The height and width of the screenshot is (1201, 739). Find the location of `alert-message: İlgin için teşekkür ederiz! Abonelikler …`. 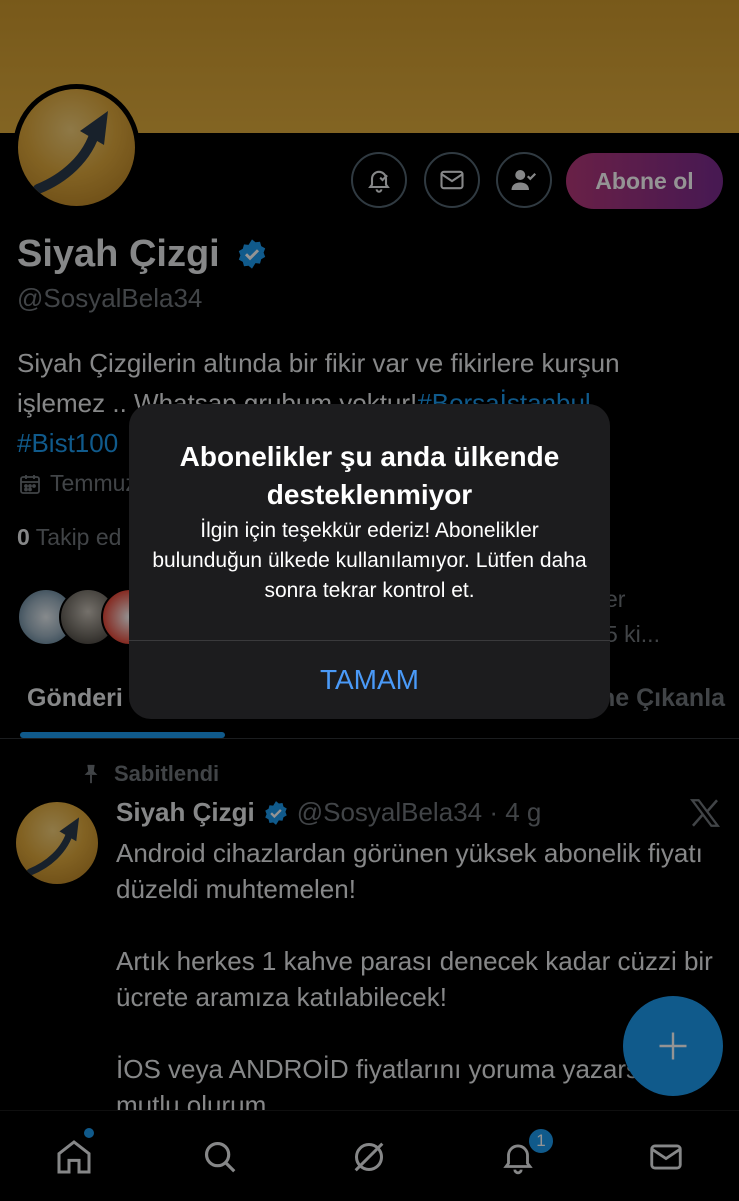

alert-message: İlgin için teşekkür ederiz! Abonelikler … is located at coordinates (369, 560).